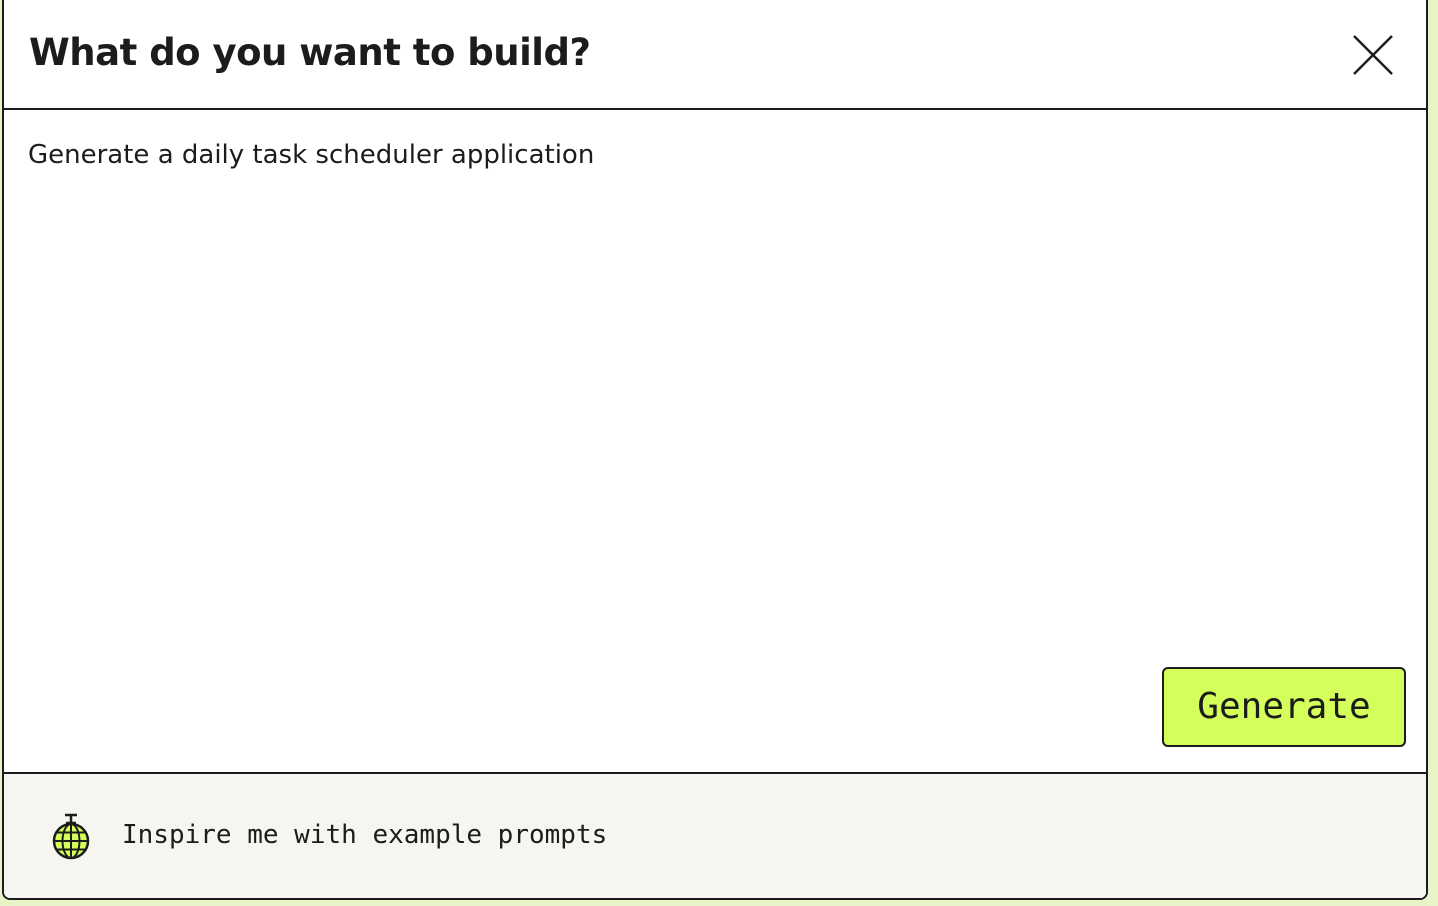 The height and width of the screenshot is (906, 1438). I want to click on generate-button: Generate, so click(1284, 707).